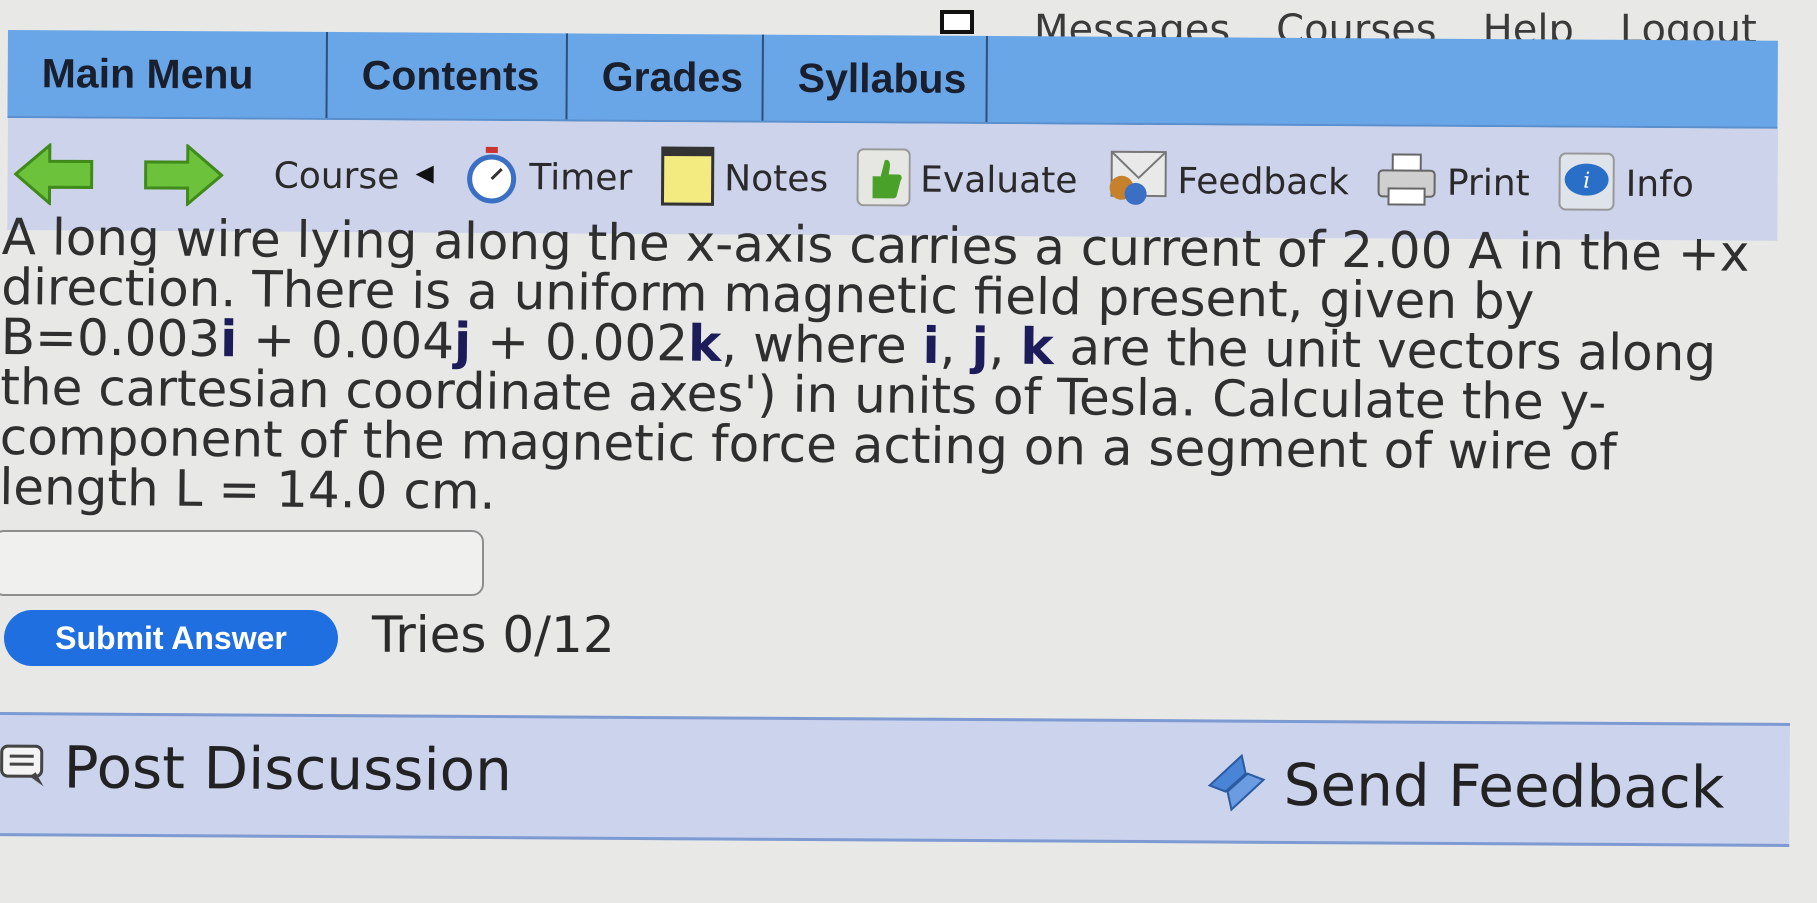 The height and width of the screenshot is (903, 1817). Describe the element at coordinates (491, 177) in the screenshot. I see `stopwatch-icon` at that location.